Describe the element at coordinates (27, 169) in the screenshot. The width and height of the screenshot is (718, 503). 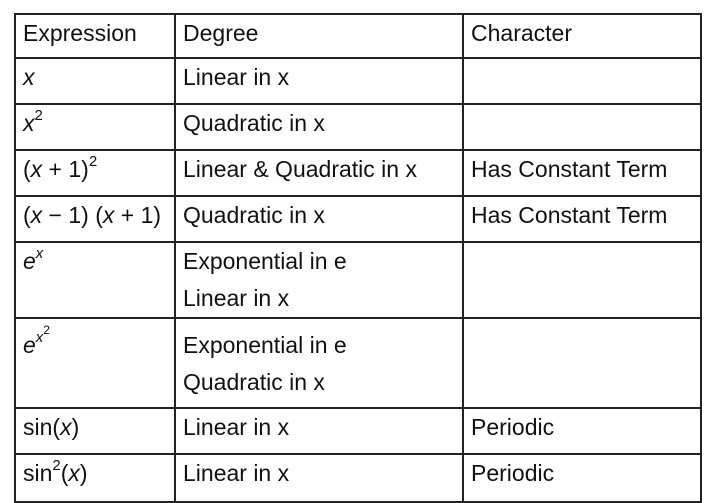
I see `expr-paren-open: (` at that location.